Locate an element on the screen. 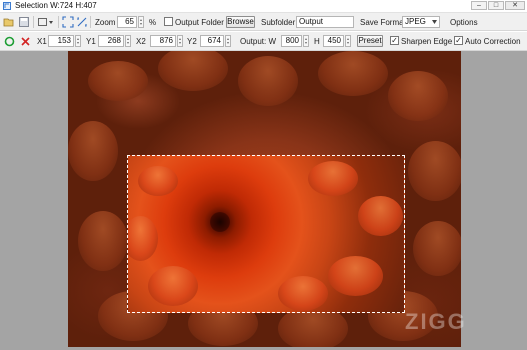 This screenshot has width=527, height=350. zoom-stepper is located at coordinates (141, 22).